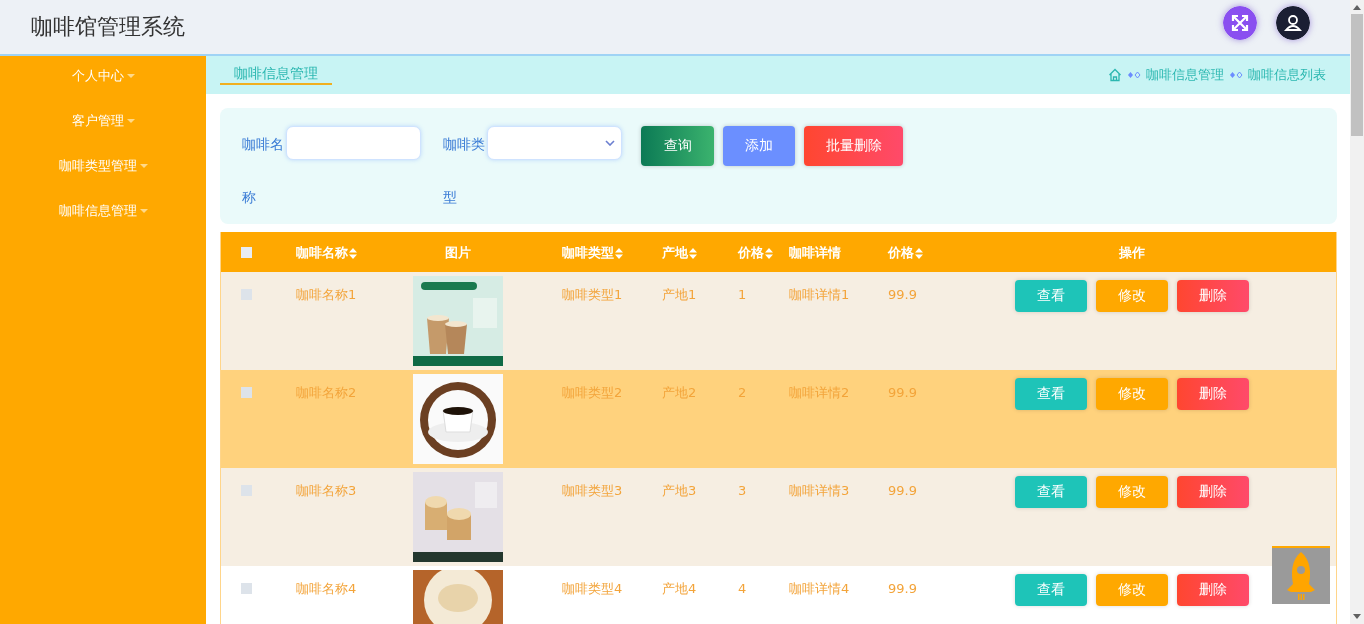 This screenshot has width=1364, height=624. Describe the element at coordinates (1357, 75) in the screenshot. I see `scrollbar-thumb` at that location.